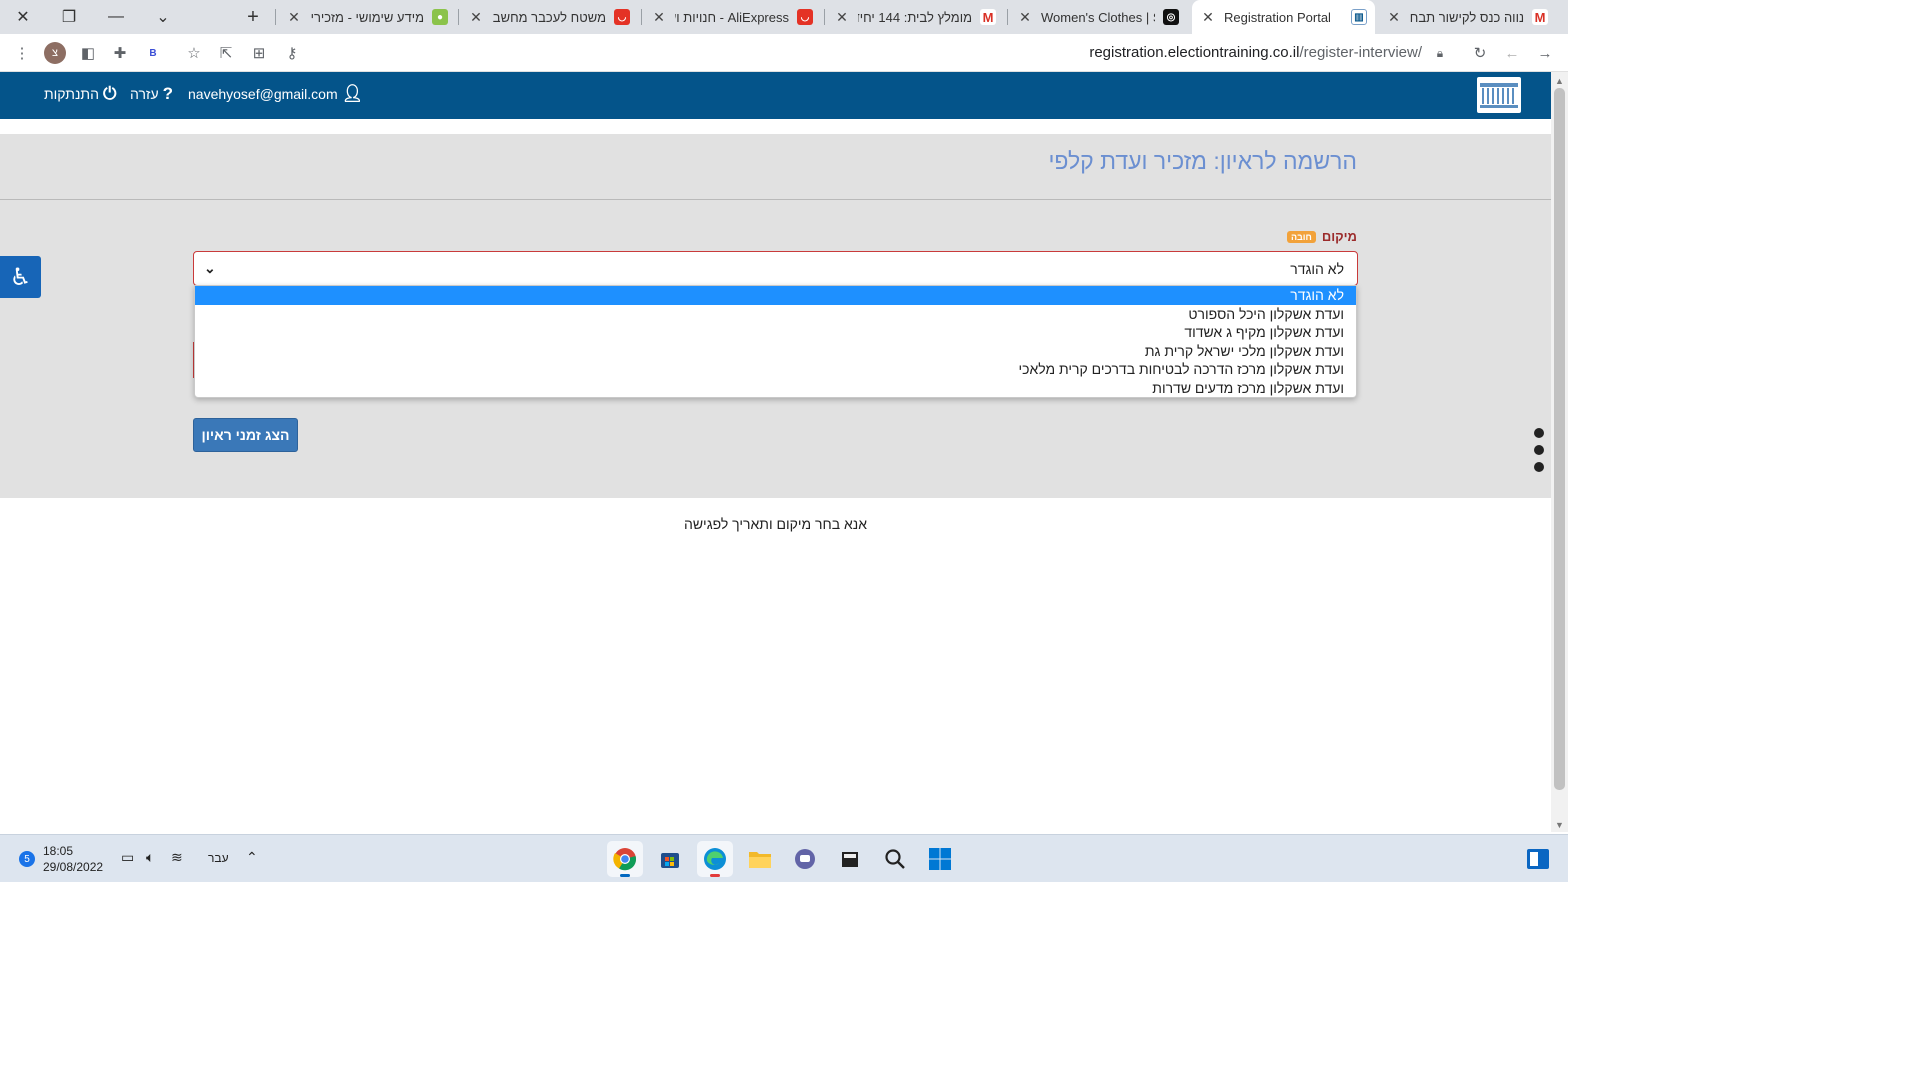 Image resolution: width=1920 pixels, height=1080 pixels. Describe the element at coordinates (1539, 467) in the screenshot. I see `dot-icon` at that location.